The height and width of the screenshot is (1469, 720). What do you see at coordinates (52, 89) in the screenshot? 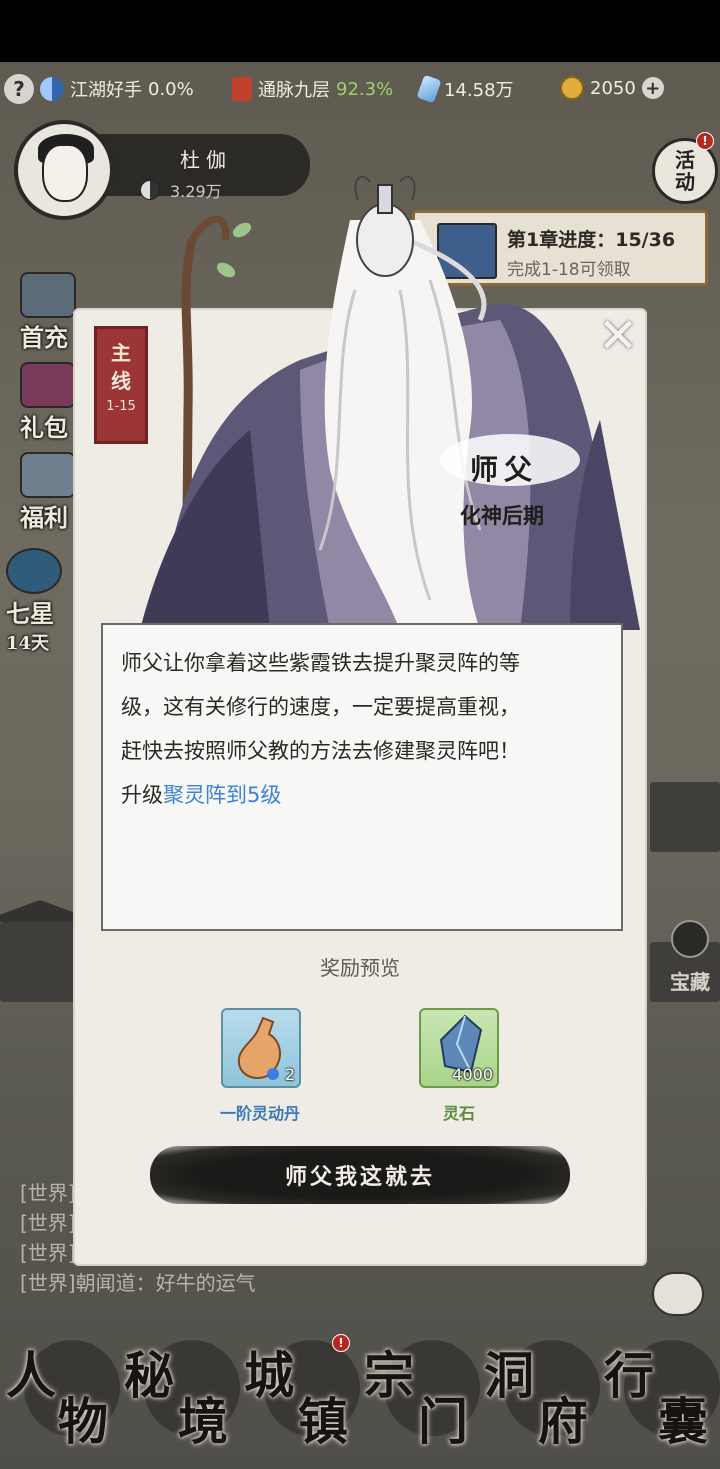
I see `yin-yang-icon` at bounding box center [52, 89].